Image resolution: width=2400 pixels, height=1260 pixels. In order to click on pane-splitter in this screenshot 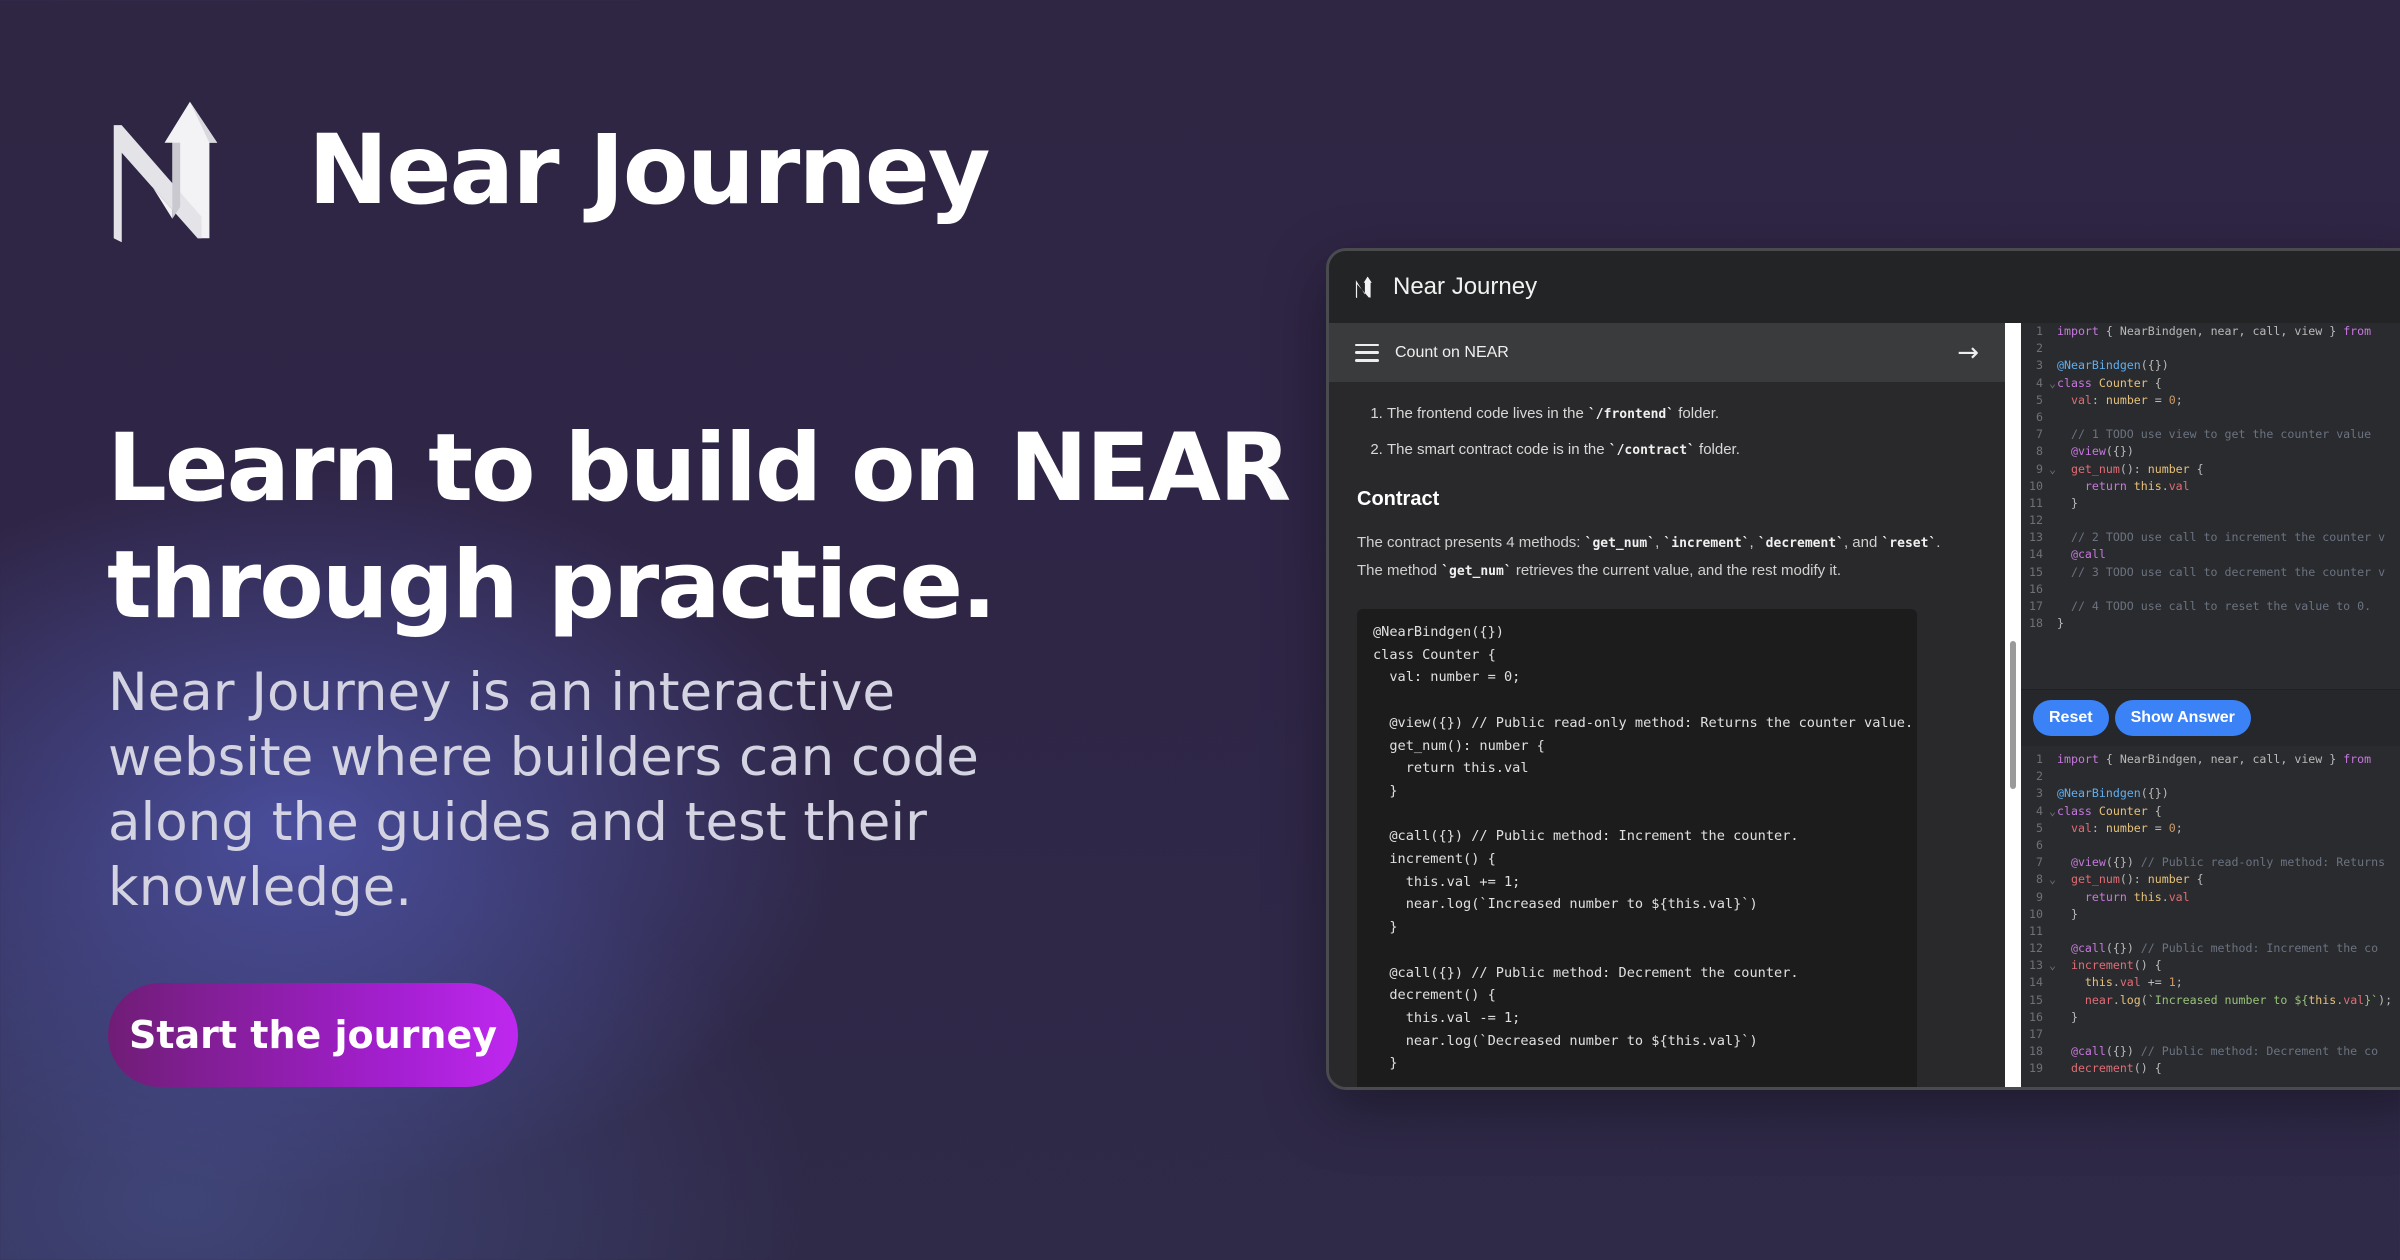, I will do `click(2013, 705)`.